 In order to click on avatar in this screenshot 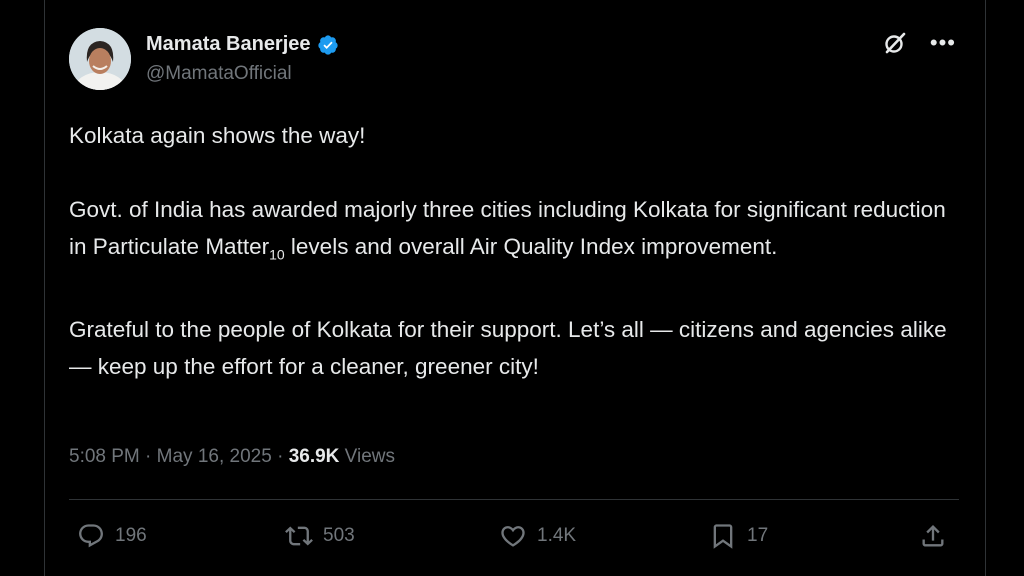, I will do `click(100, 59)`.